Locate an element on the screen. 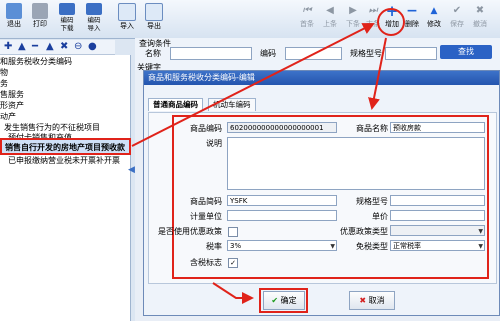 The image size is (500, 321). spec-label: 规格型号 is located at coordinates (366, 53).